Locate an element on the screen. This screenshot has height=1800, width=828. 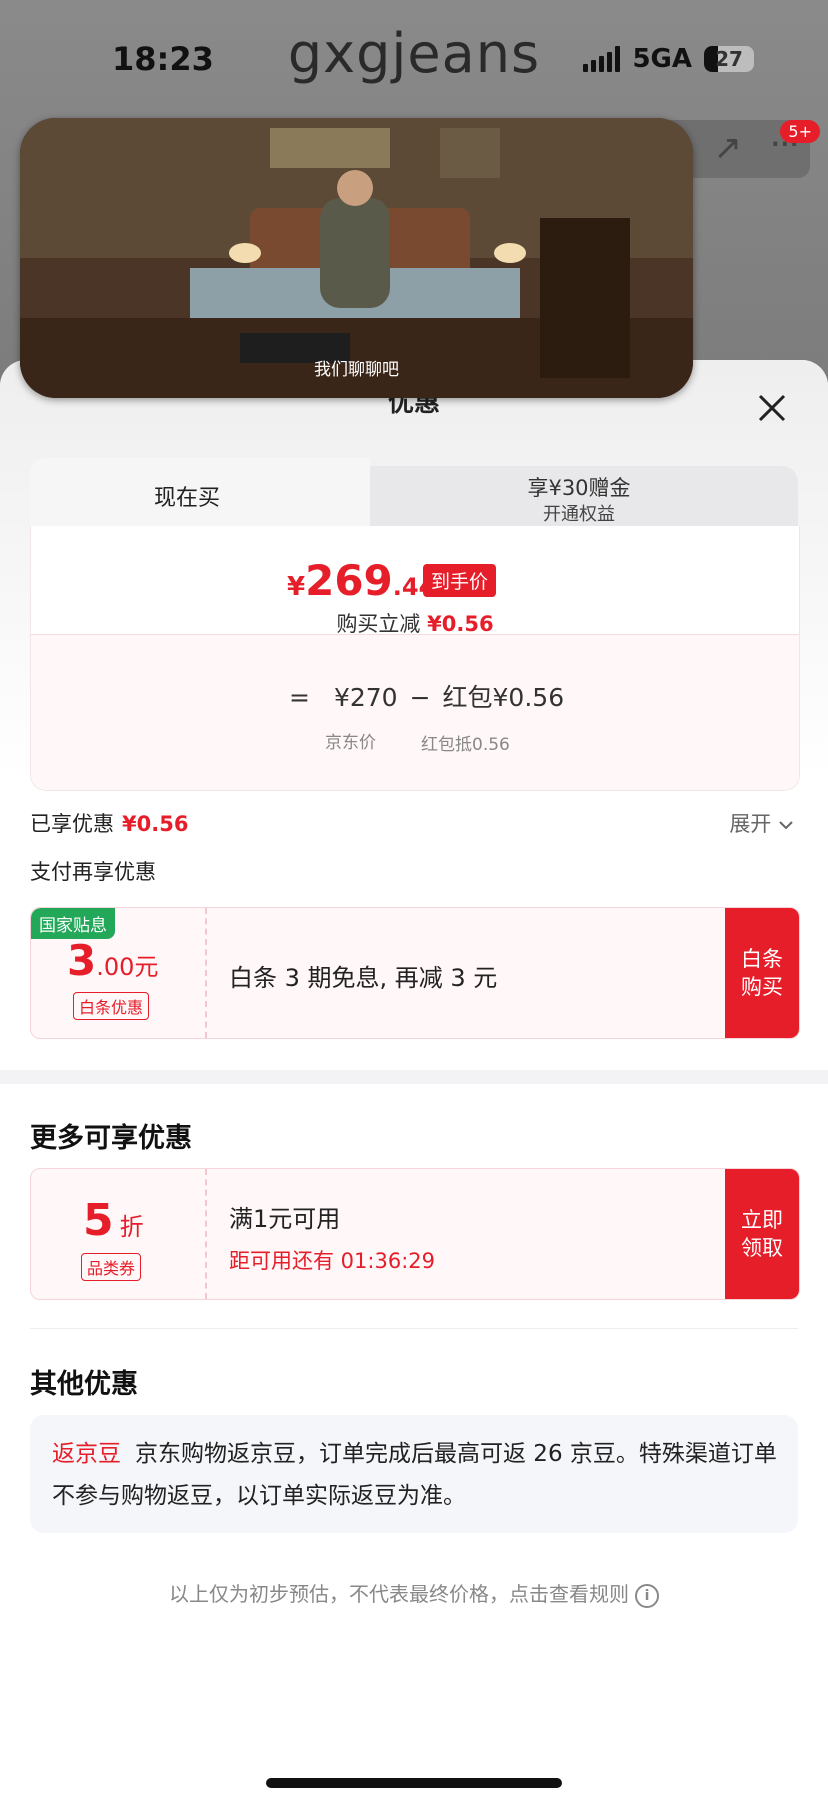
share-icon: ↗ is located at coordinates (728, 148).